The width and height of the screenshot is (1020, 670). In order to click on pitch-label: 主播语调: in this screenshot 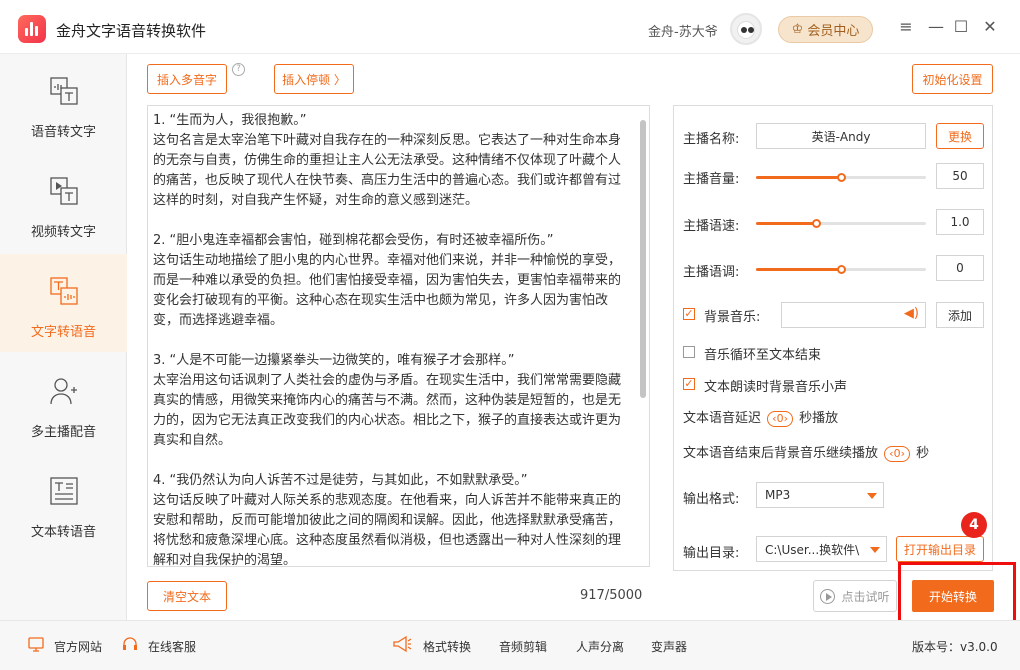, I will do `click(711, 272)`.